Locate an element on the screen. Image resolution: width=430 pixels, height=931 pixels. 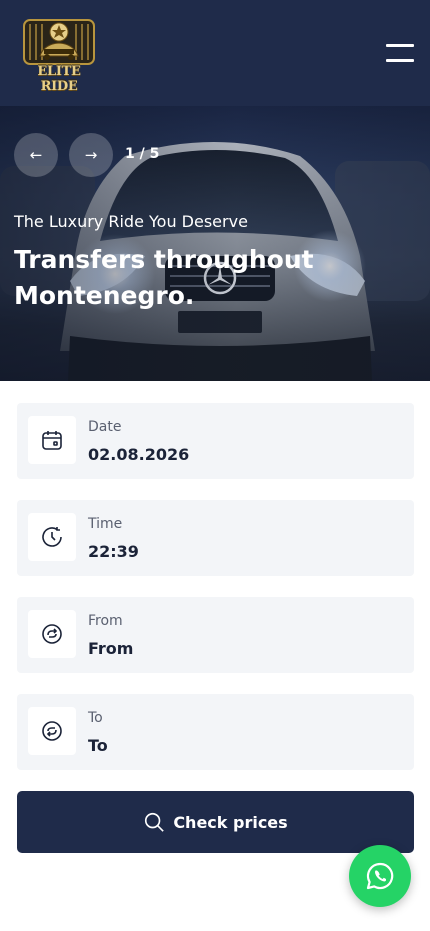
date-field: Date 02.08.2026 is located at coordinates (215, 441).